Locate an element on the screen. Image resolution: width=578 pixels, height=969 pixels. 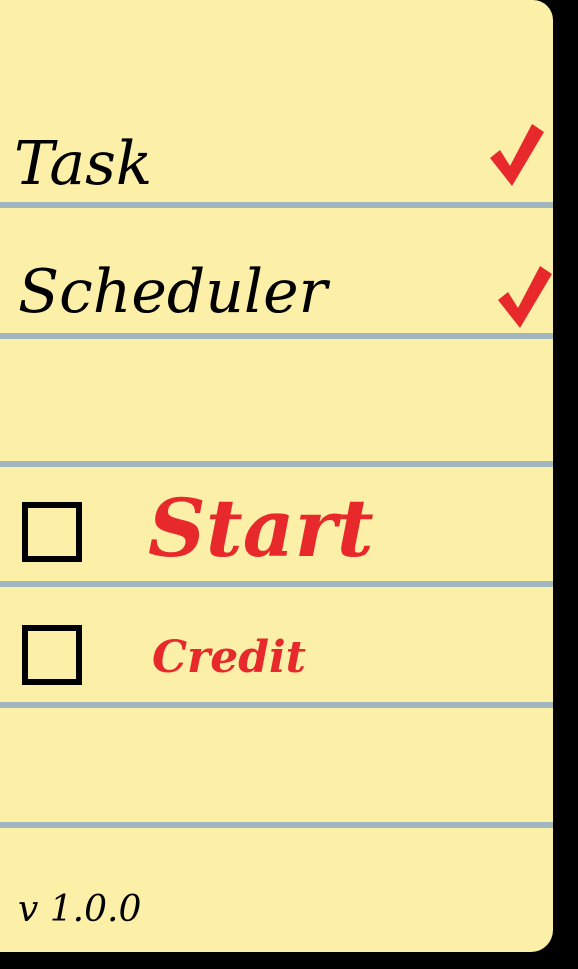
credit-button: Credit is located at coordinates (229, 658).